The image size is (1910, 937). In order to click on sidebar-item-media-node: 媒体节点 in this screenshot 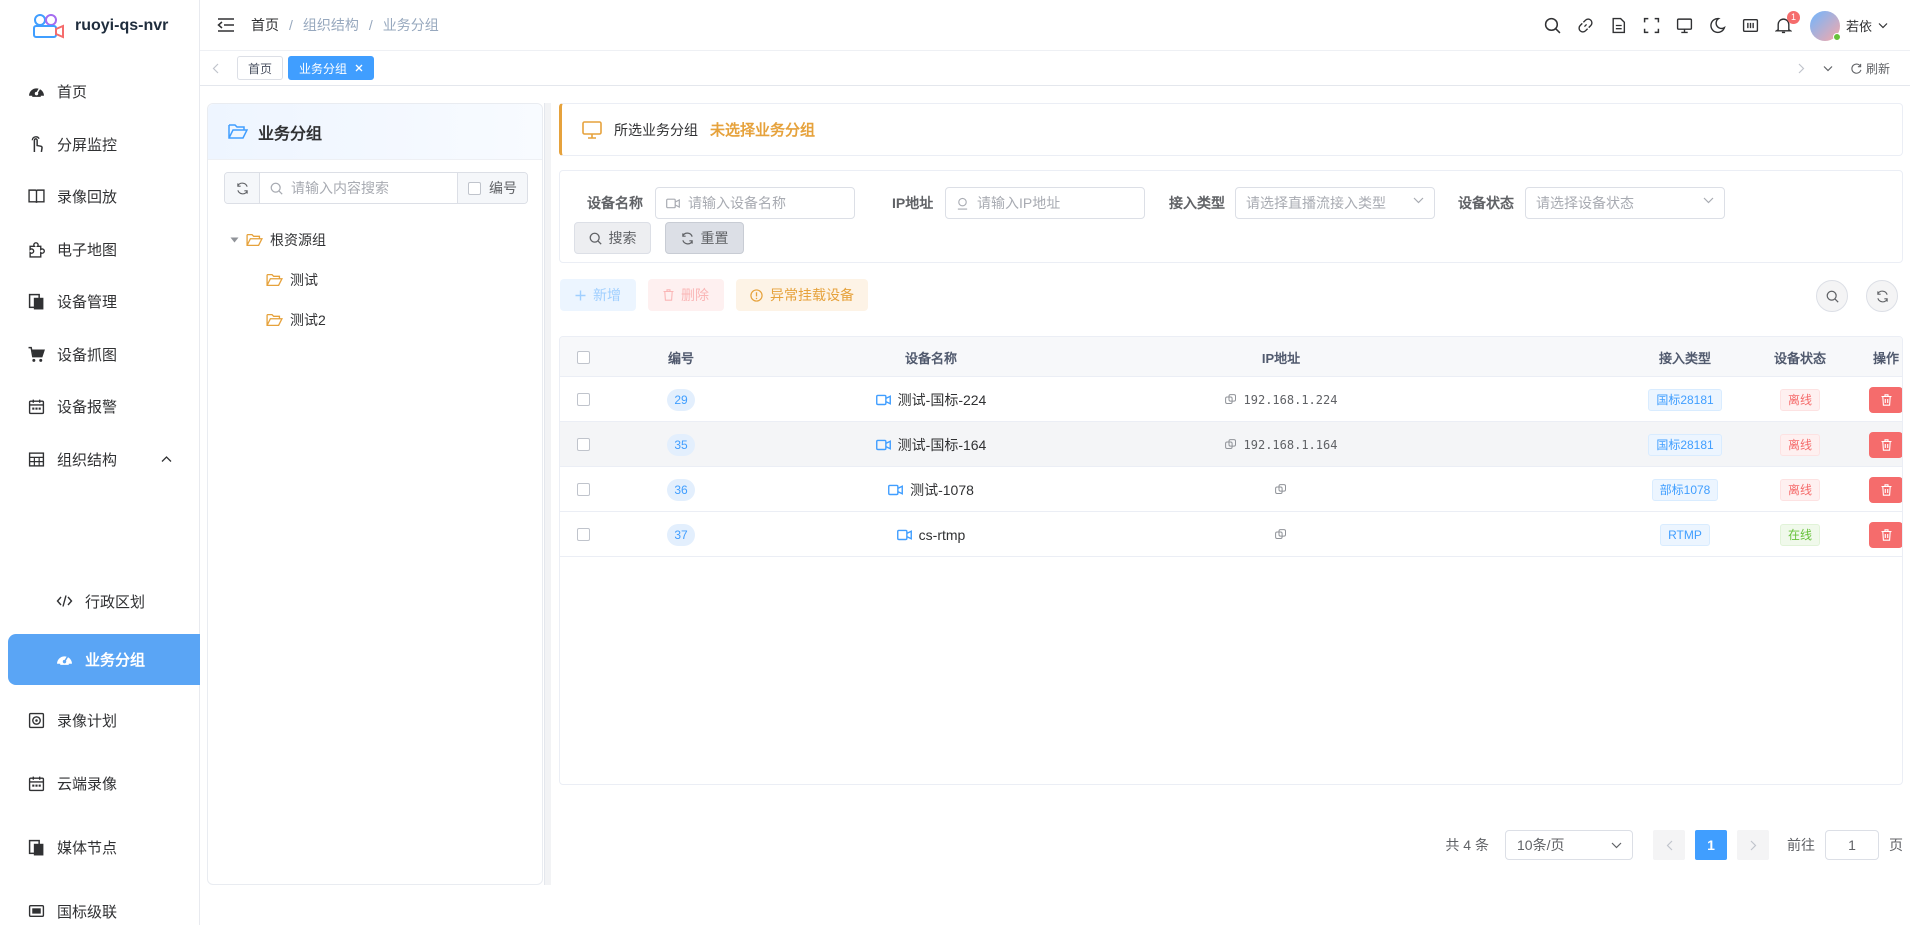, I will do `click(100, 847)`.